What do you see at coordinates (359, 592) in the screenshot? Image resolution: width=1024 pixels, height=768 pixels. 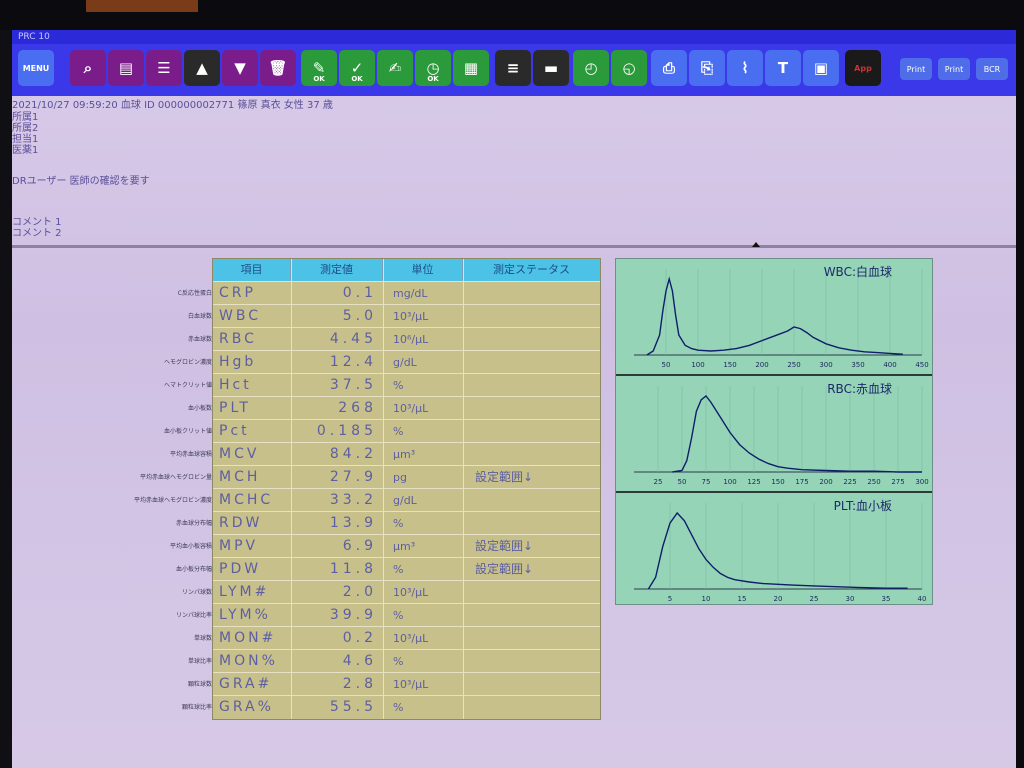 I see `cell-value: 2.0` at bounding box center [359, 592].